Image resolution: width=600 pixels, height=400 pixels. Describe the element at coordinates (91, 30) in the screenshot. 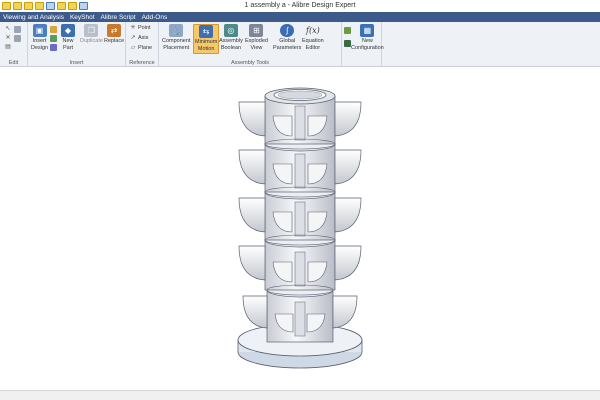

I see `duplicate-icon: ❐` at that location.